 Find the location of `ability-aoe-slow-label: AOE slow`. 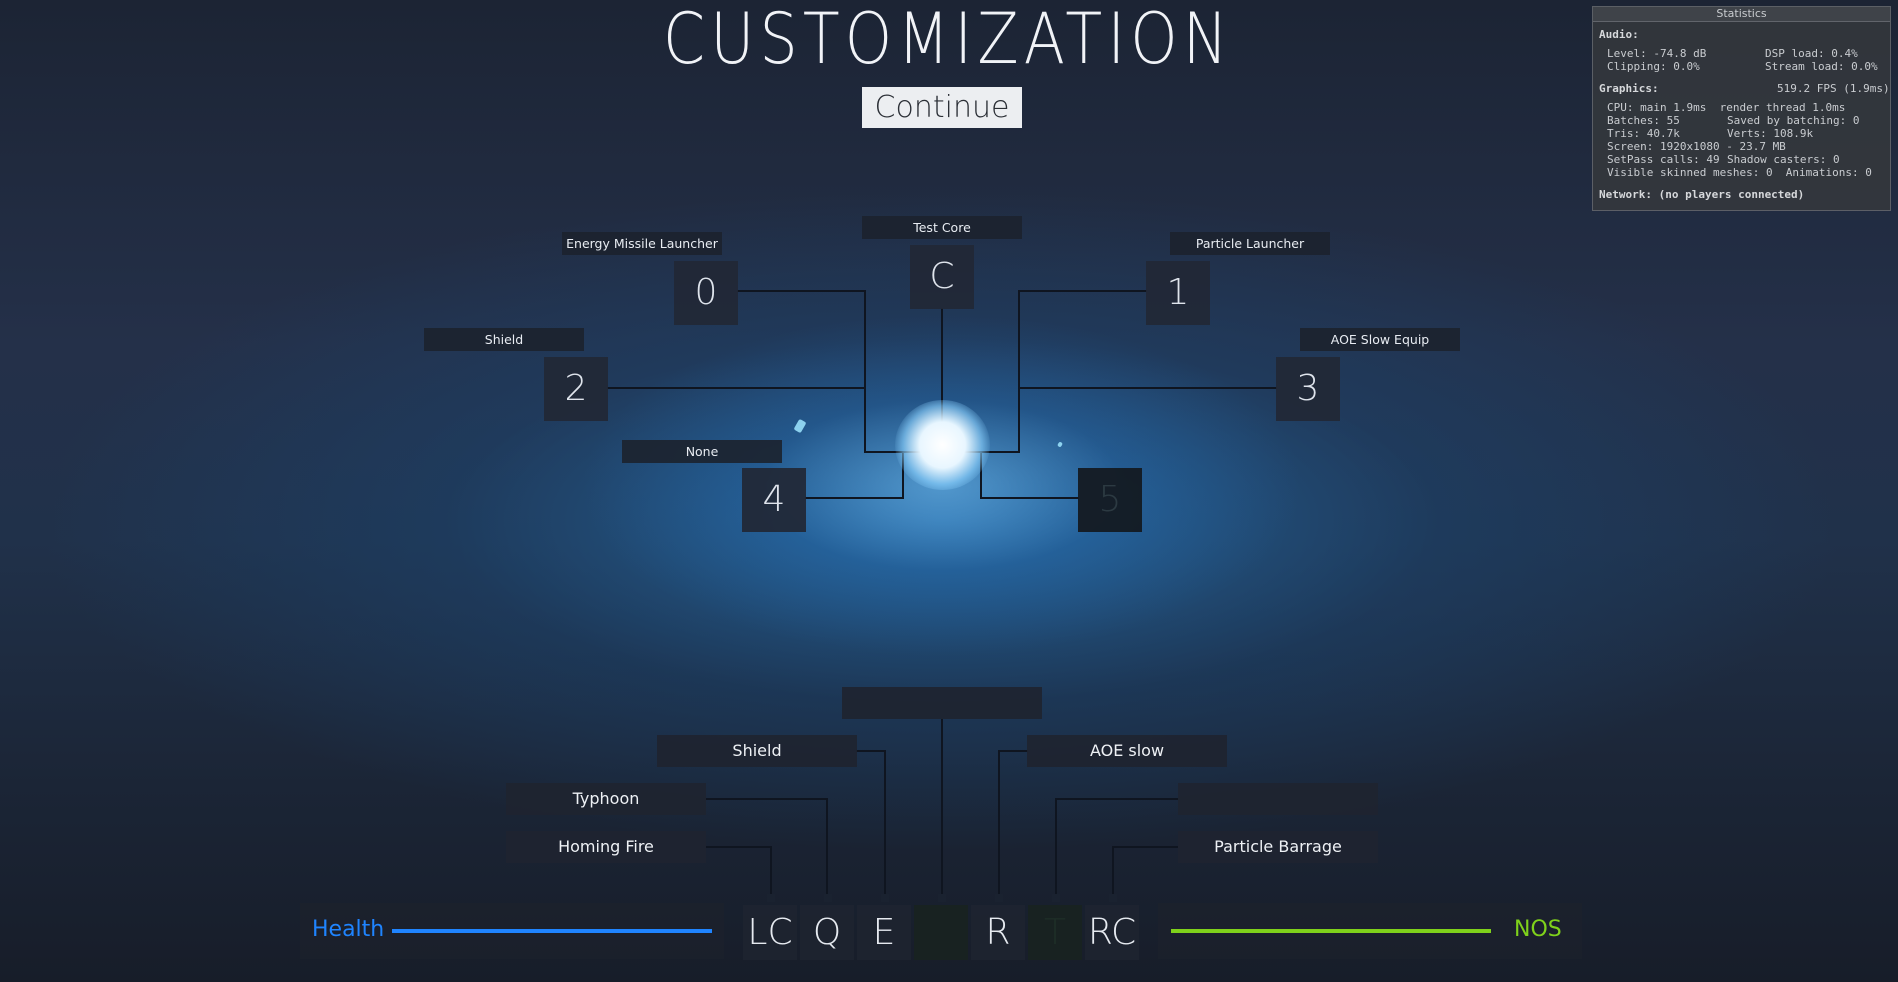

ability-aoe-slow-label: AOE slow is located at coordinates (1127, 751).